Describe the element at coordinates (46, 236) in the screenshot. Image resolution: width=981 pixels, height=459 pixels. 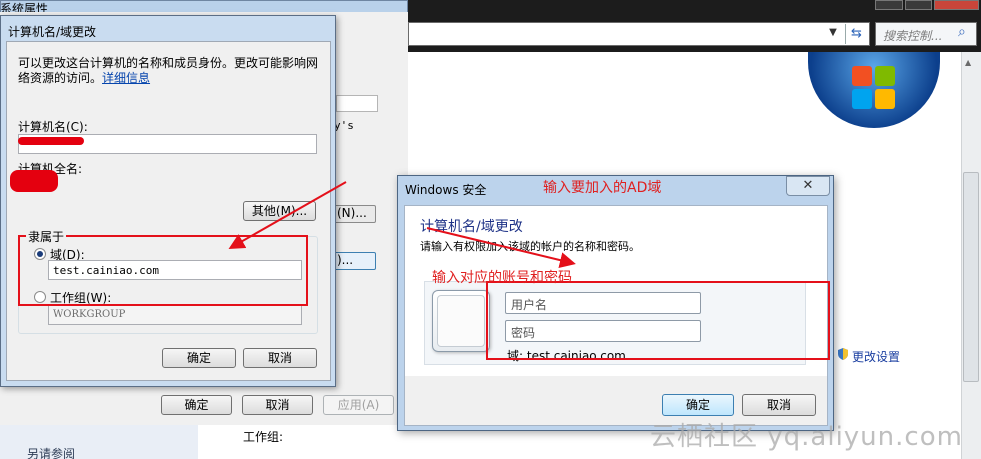
I see `member-of-label: 隶属于` at that location.